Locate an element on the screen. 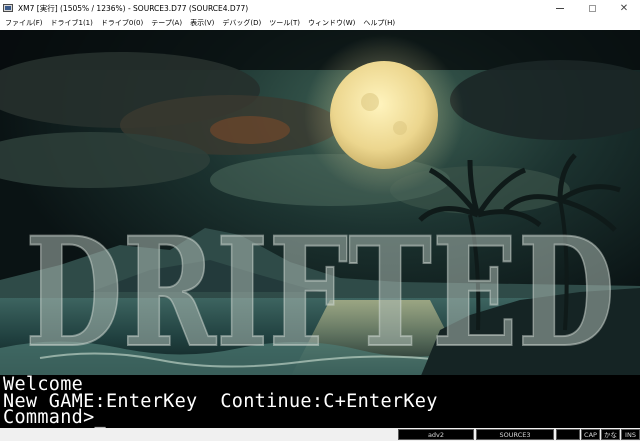 The image size is (640, 441). status-cap-label: CAP is located at coordinates (590, 435).